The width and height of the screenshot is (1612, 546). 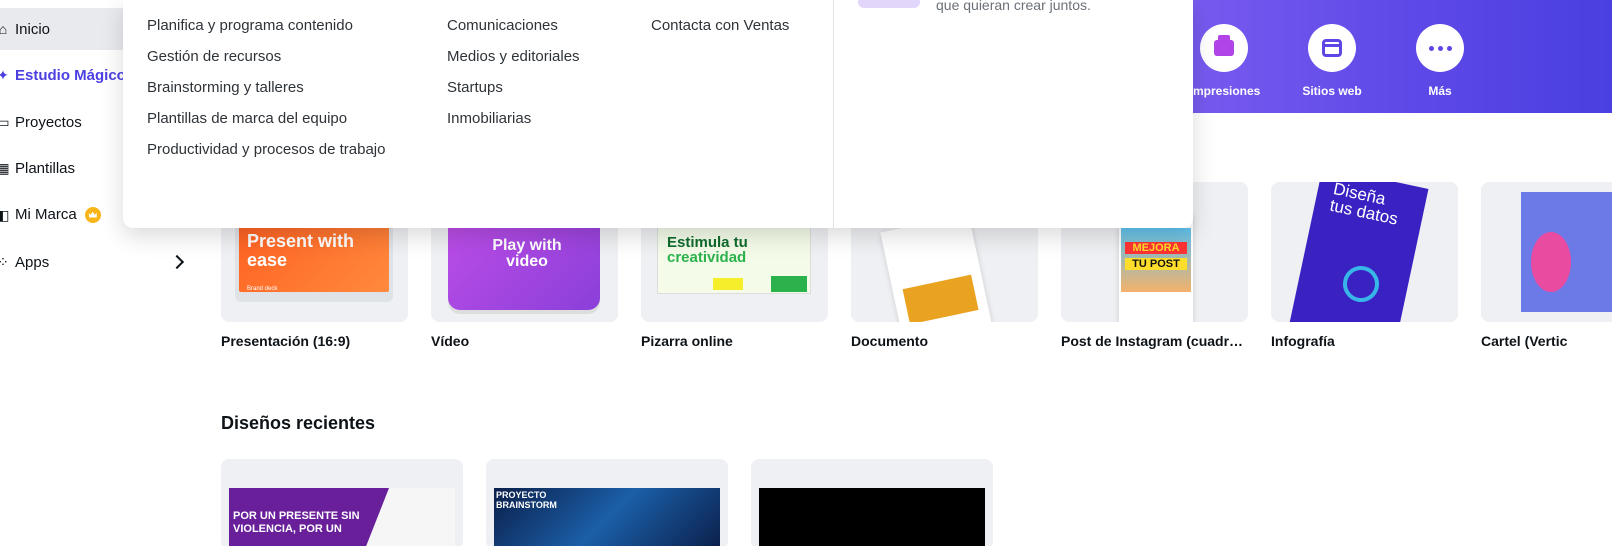 I want to click on home-icon: ⌂, so click(x=4, y=29).